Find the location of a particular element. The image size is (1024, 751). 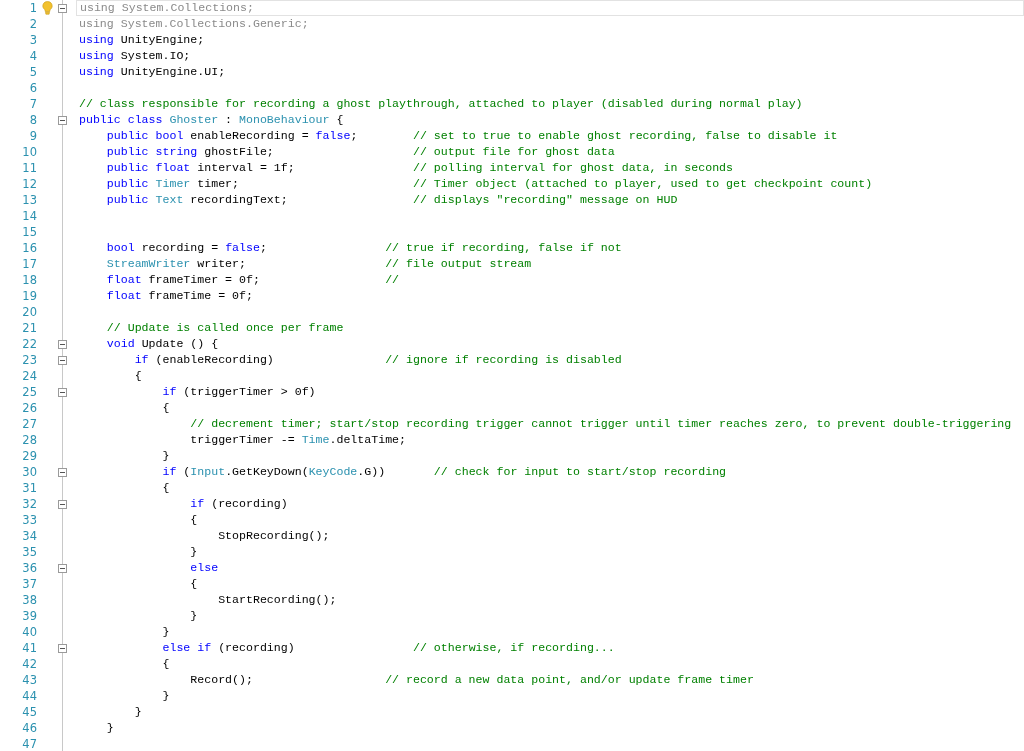

line-number: 3 is located at coordinates (32, 40).